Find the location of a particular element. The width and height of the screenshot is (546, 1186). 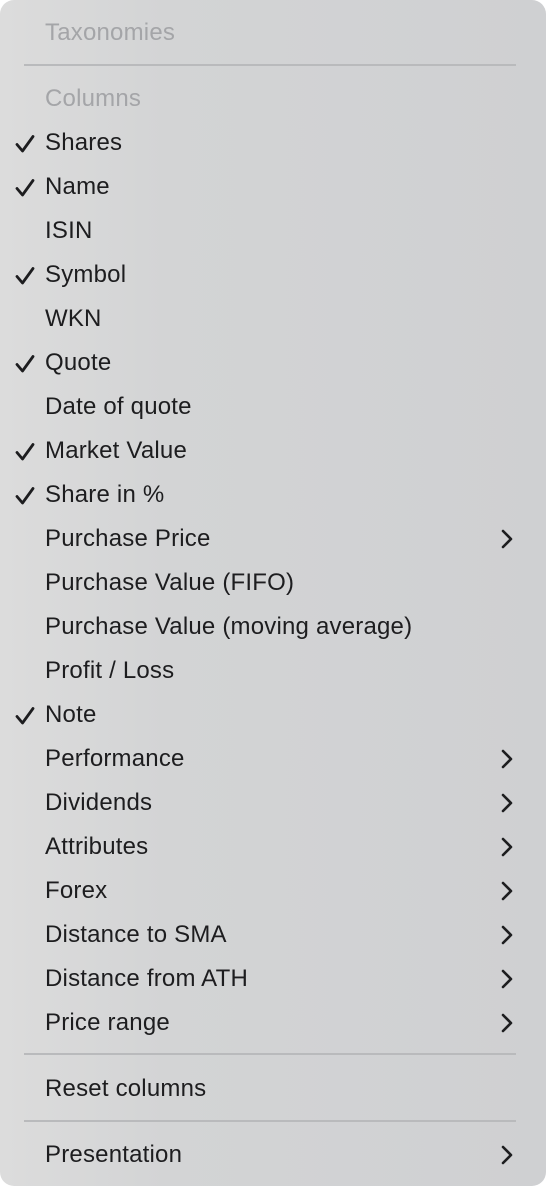

column-item-performance: Performance is located at coordinates (273, 759).